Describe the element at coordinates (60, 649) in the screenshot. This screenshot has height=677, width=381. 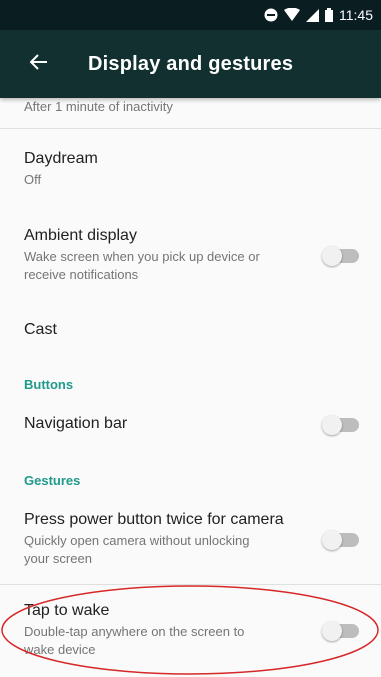
I see `tap-to-wake-summary-line-2: wake device` at that location.